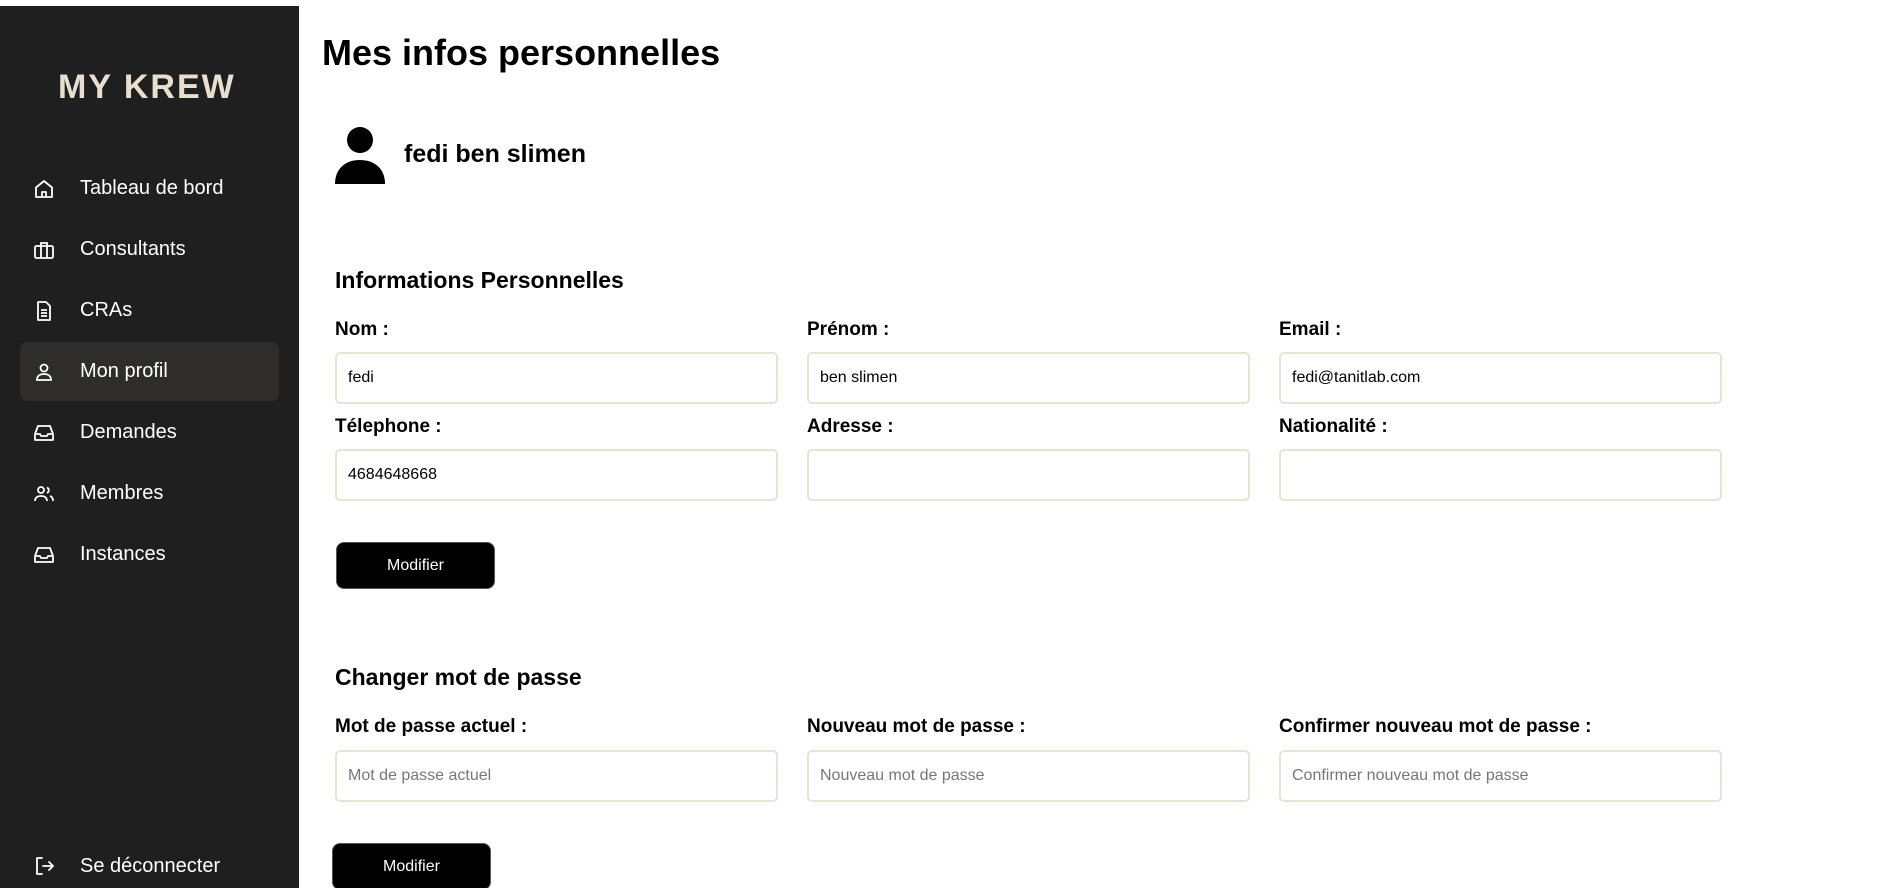 This screenshot has height=888, width=1892. Describe the element at coordinates (1310, 329) in the screenshot. I see `email-label: Email :` at that location.